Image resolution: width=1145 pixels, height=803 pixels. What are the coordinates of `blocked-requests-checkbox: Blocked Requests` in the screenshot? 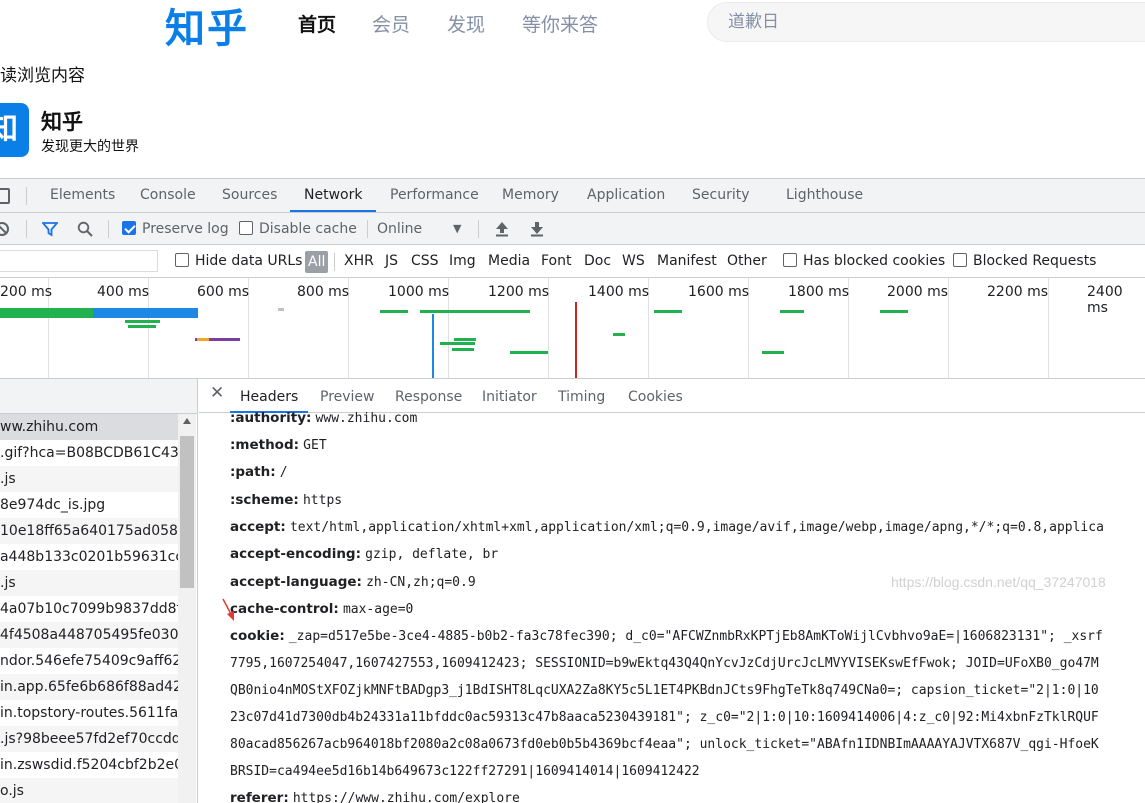 It's located at (1024, 261).